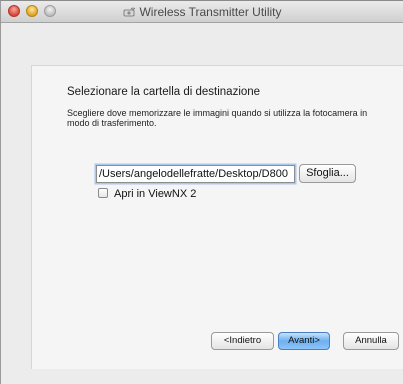  I want to click on open-viewnx-label: Apri in ViewNX 2, so click(155, 194).